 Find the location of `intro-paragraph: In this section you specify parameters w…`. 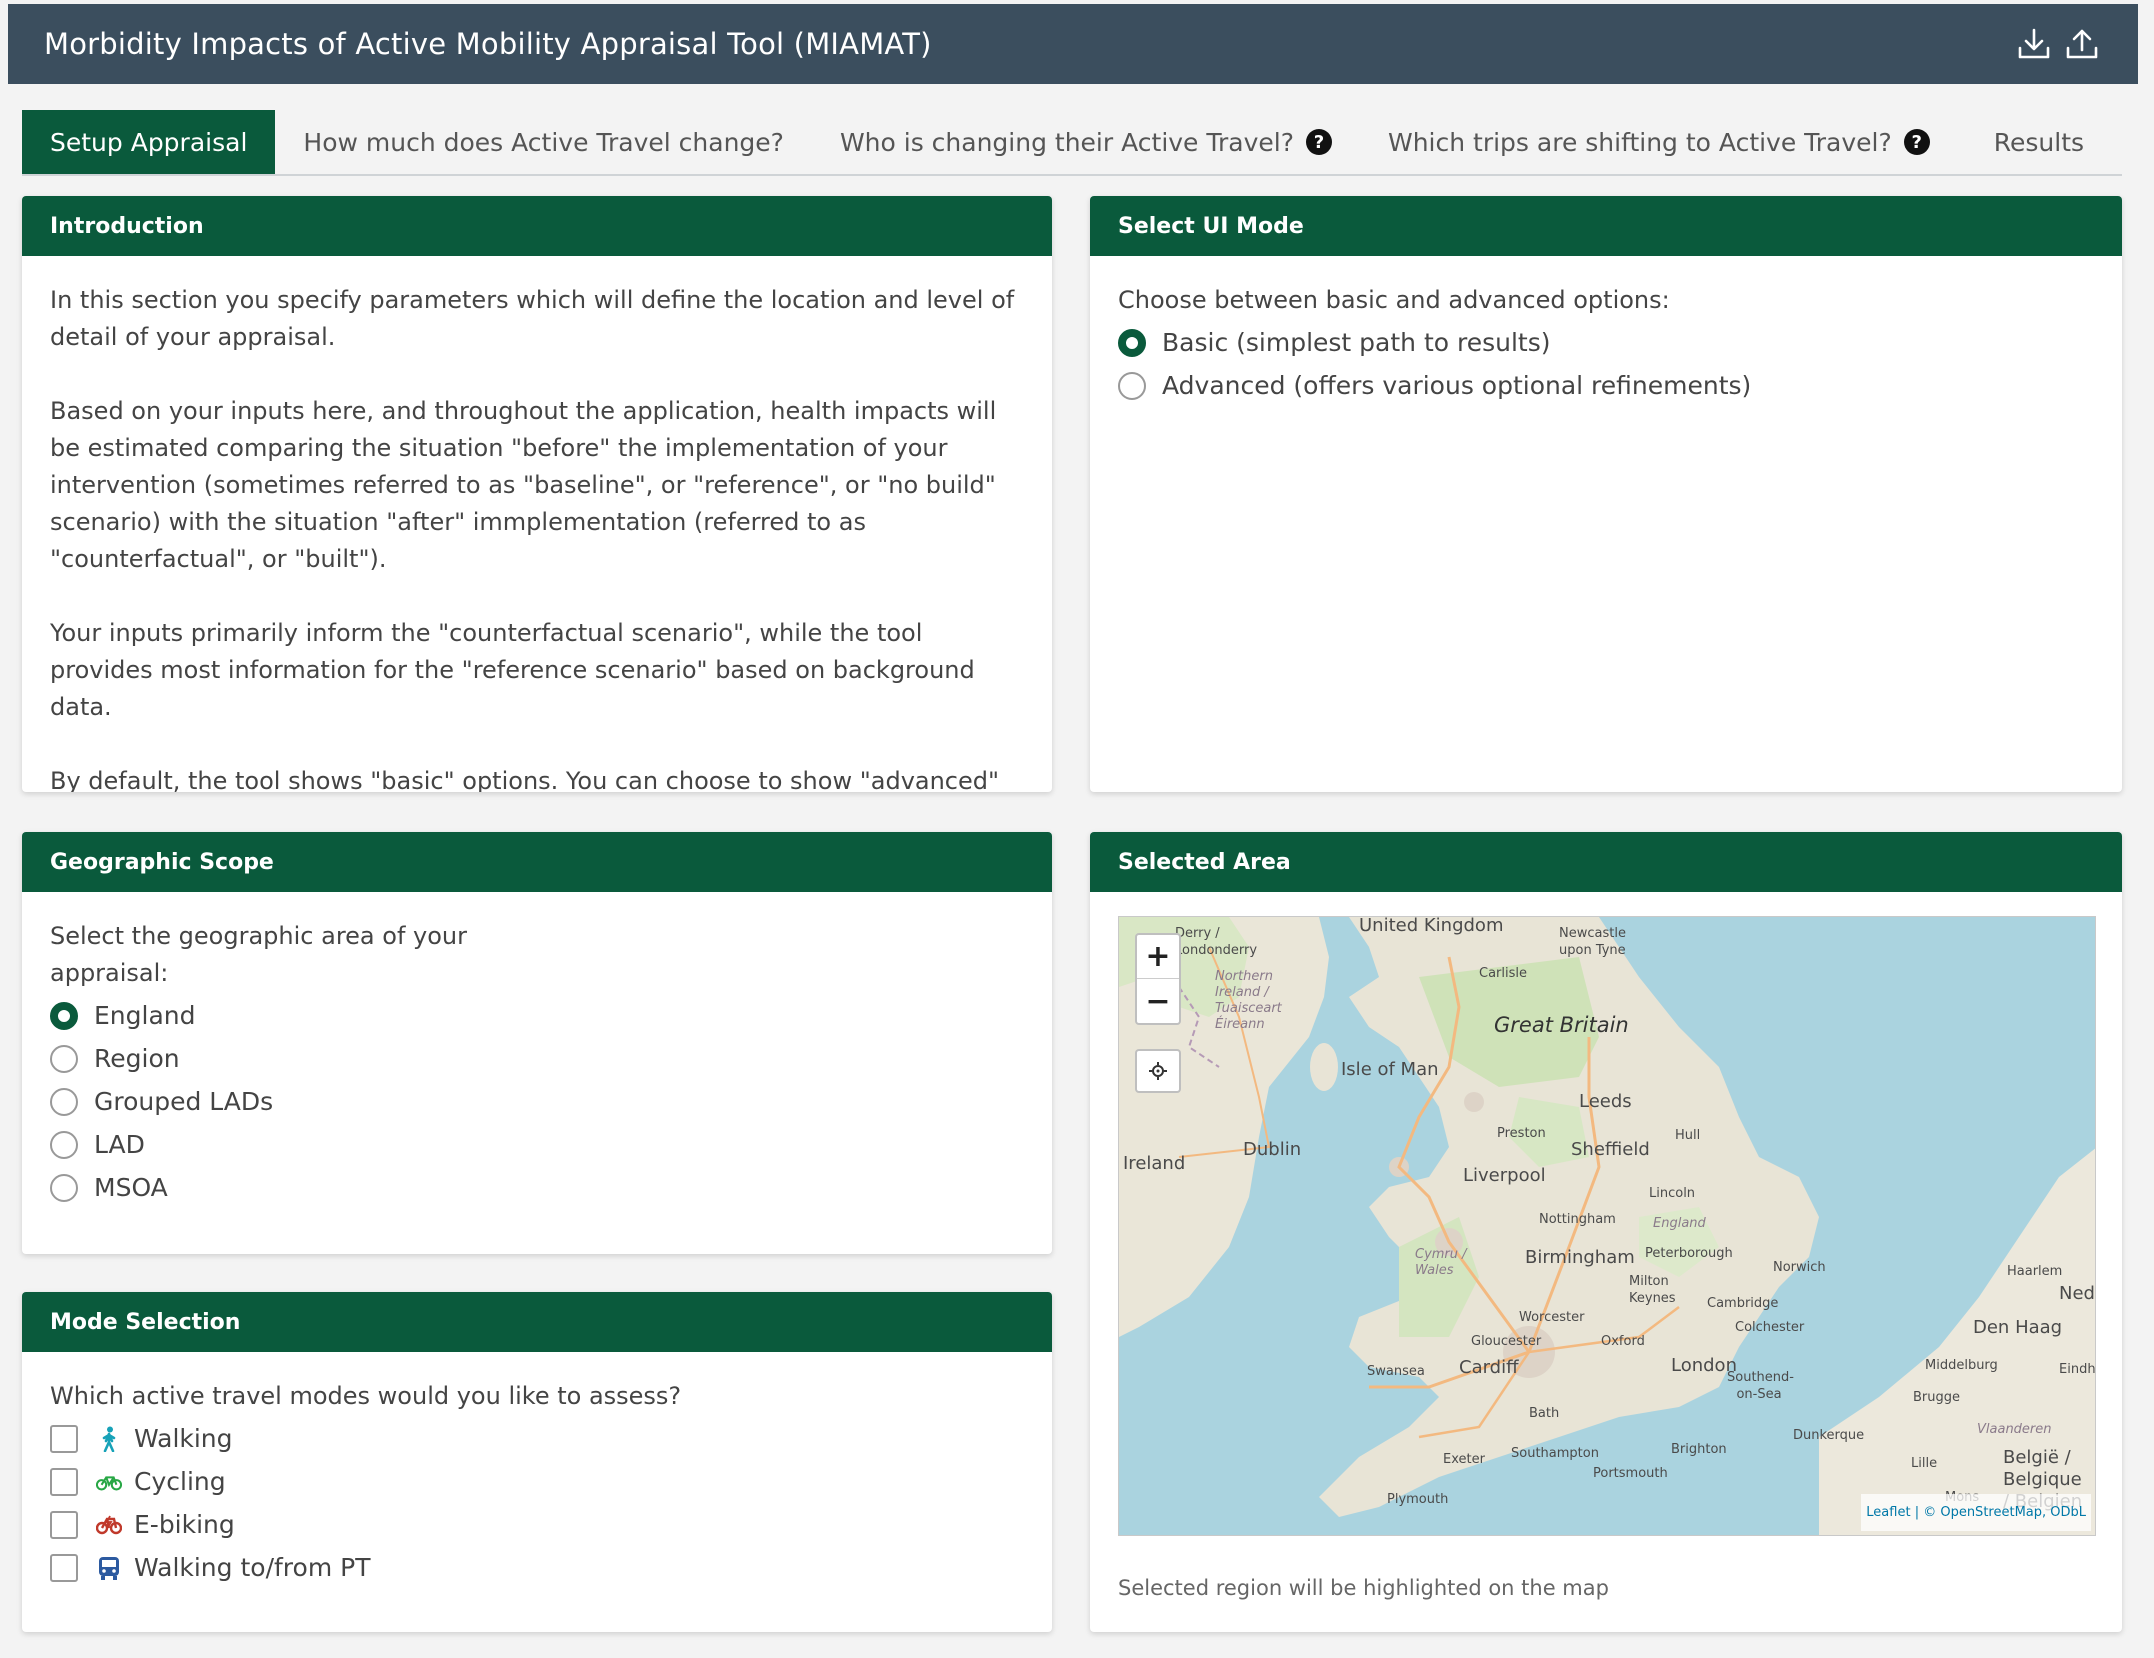

intro-paragraph: In this section you specify parameters w… is located at coordinates (532, 318).